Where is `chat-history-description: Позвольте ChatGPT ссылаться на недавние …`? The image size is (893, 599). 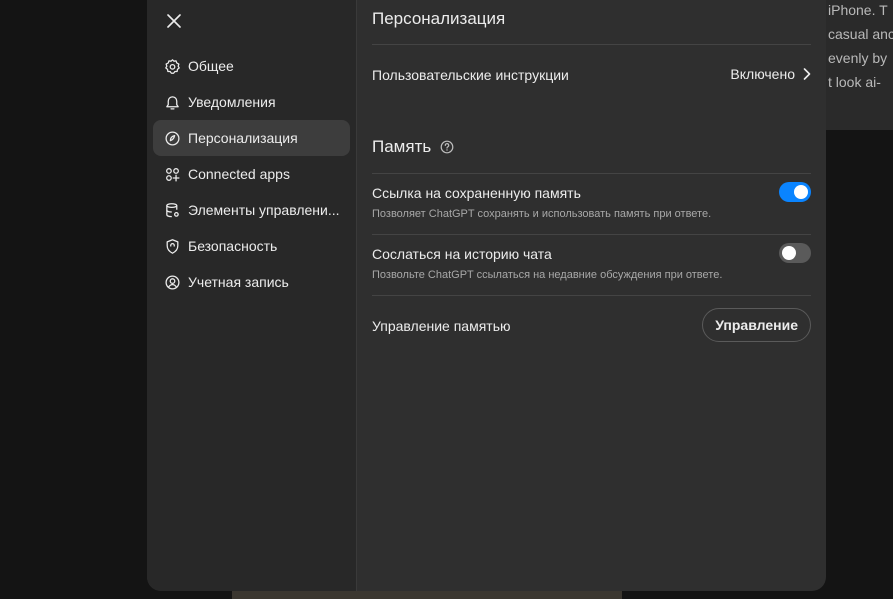 chat-history-description: Позвольте ChatGPT ссылаться на недавние … is located at coordinates (547, 275).